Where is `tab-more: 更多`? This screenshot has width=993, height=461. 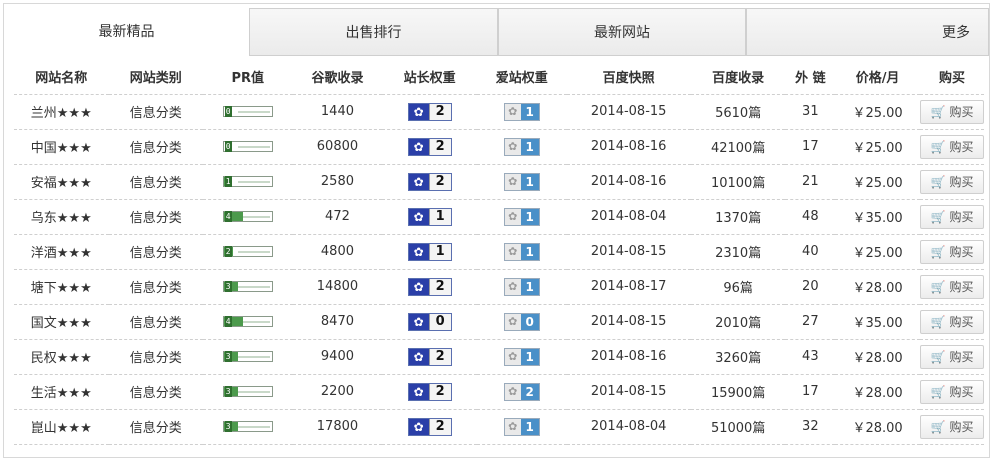 tab-more: 更多 is located at coordinates (867, 32).